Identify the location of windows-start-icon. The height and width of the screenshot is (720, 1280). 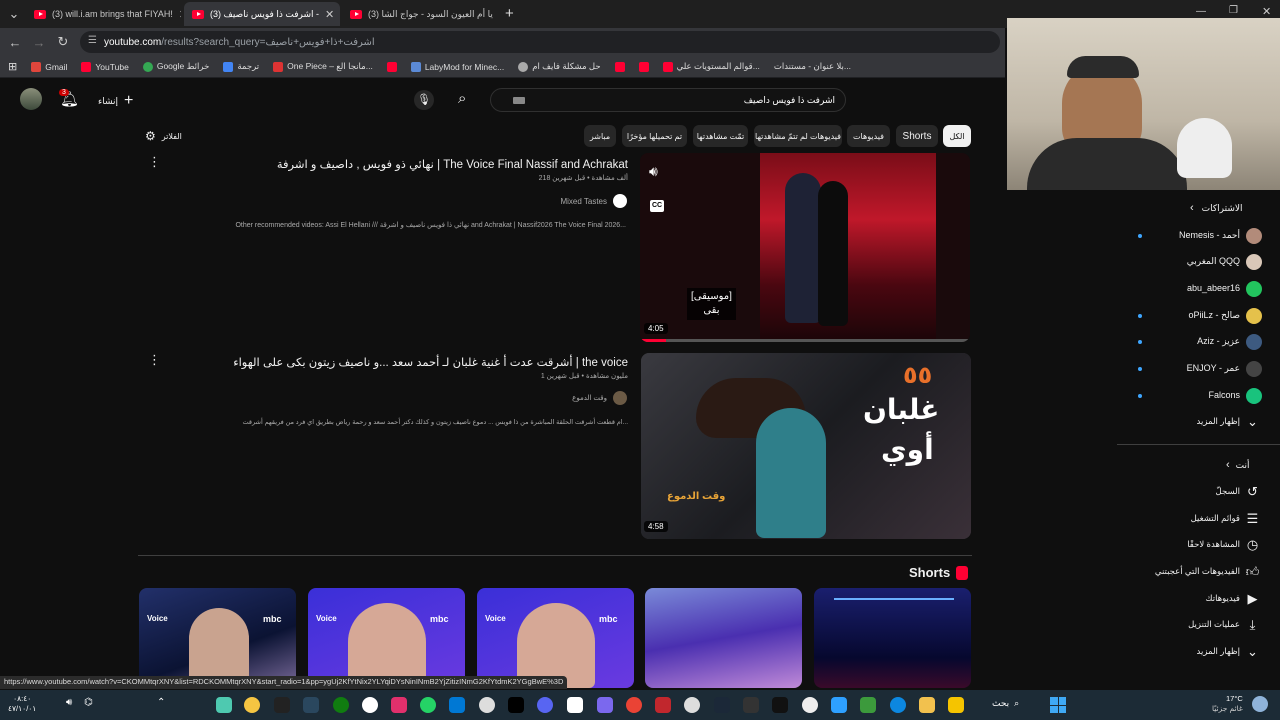
(1058, 705).